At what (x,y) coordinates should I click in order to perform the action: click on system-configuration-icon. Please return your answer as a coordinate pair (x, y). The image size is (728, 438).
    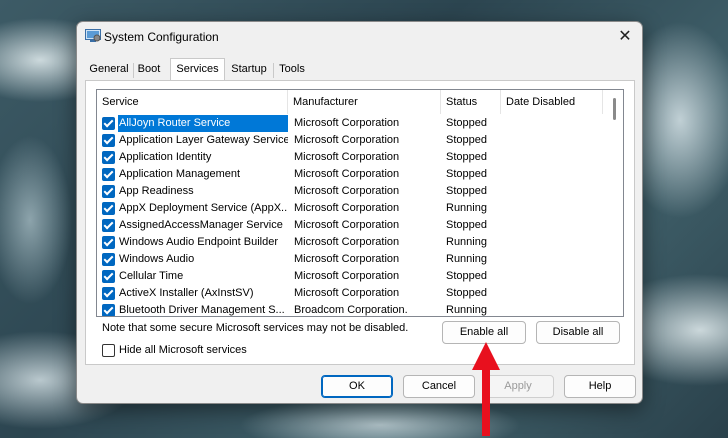
    Looking at the image, I should click on (93, 35).